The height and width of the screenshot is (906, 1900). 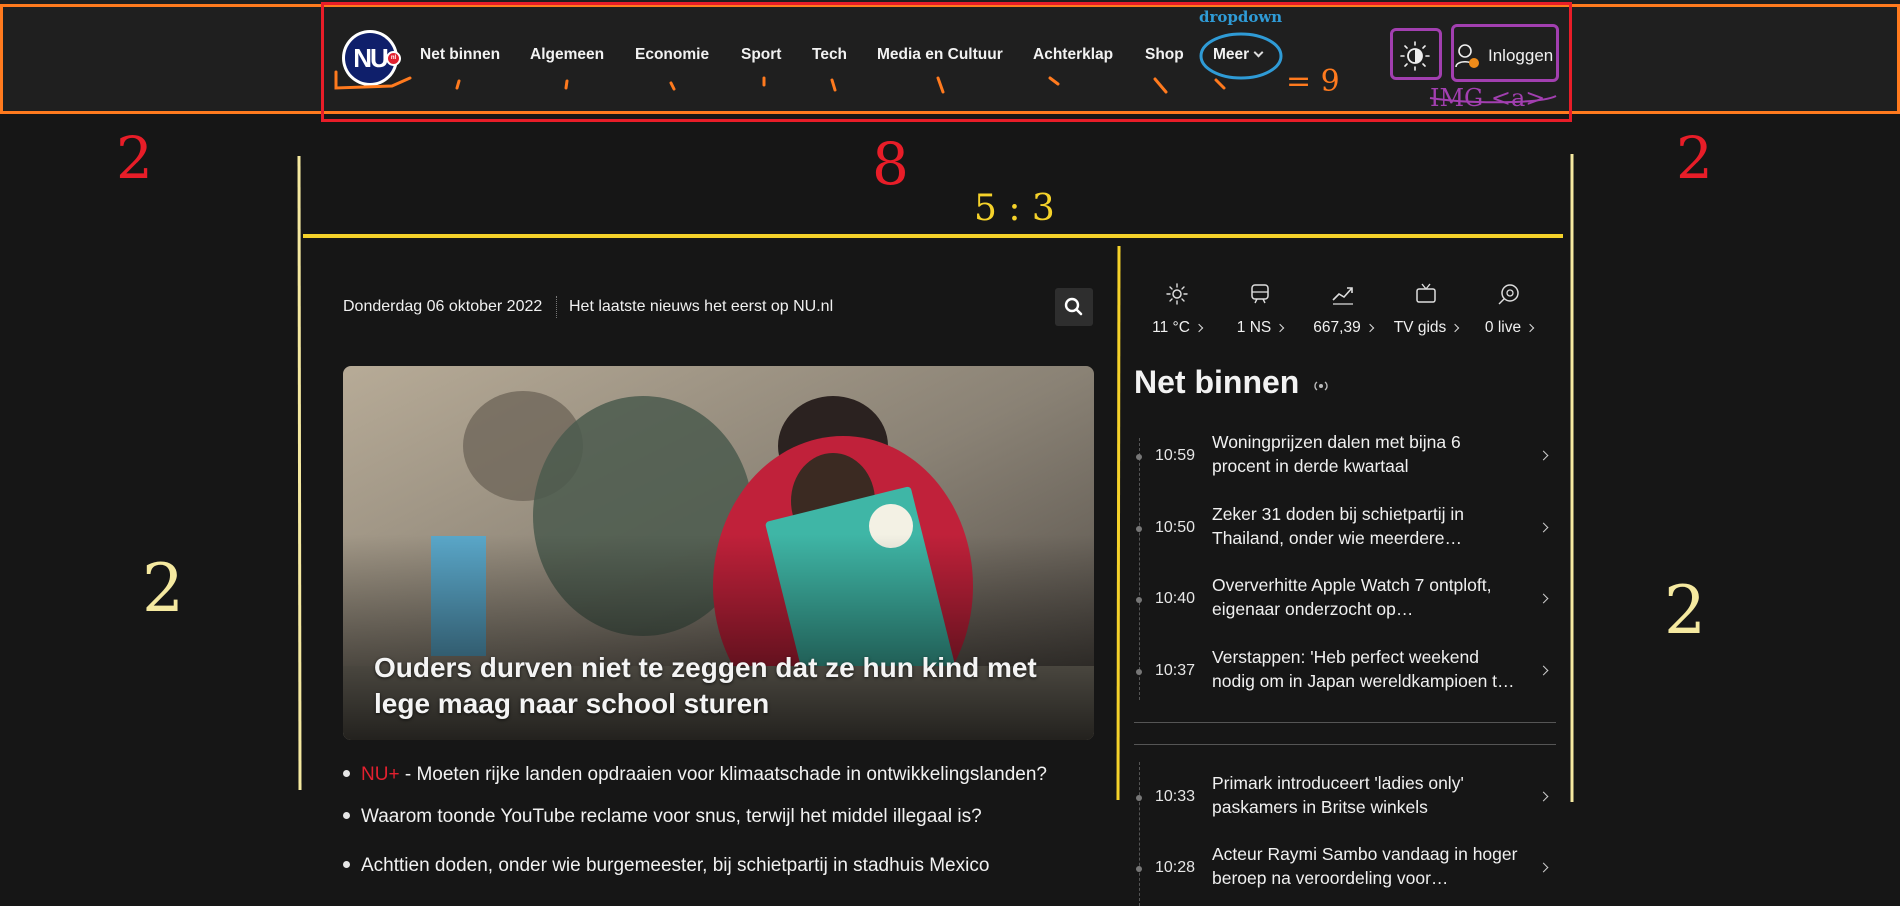 I want to click on tv-guide-label: TV gids, so click(x=1420, y=327).